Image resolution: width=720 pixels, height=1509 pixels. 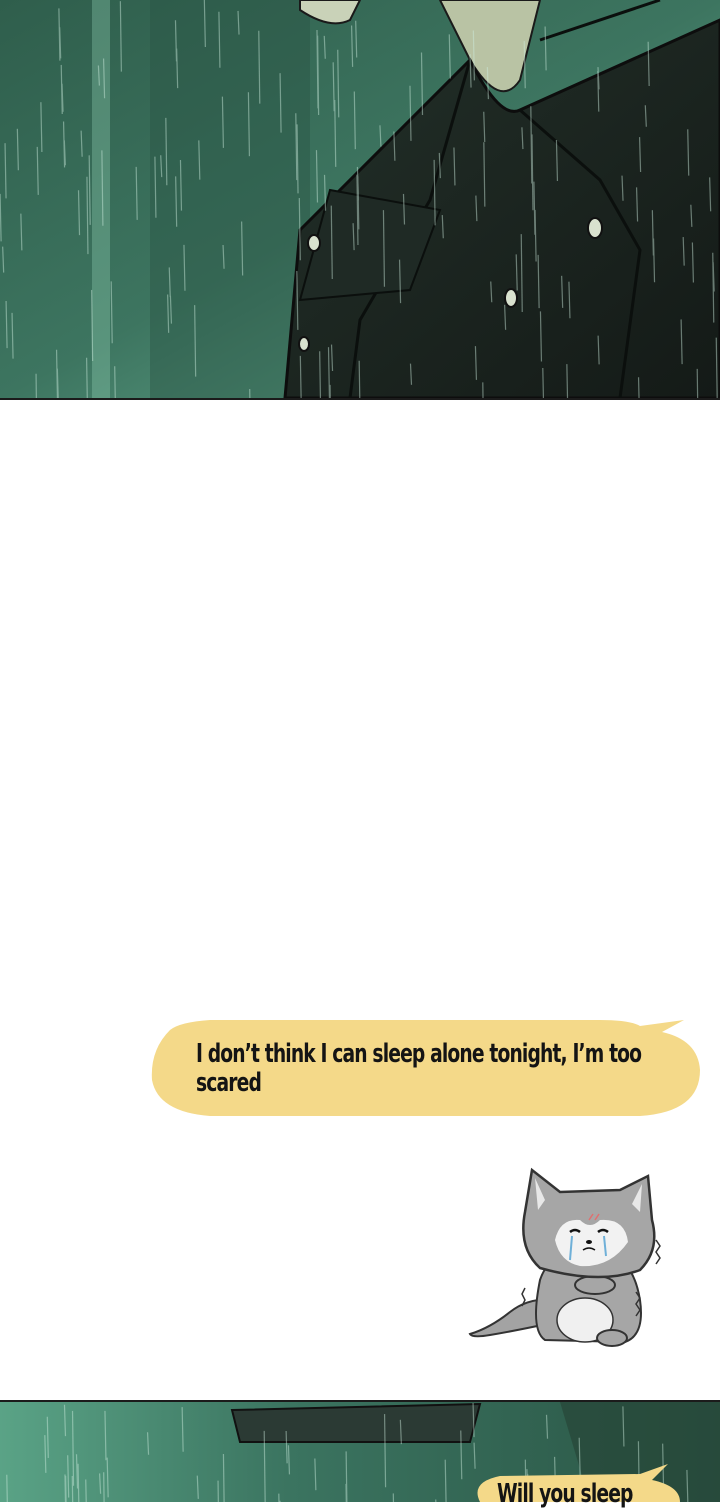 What do you see at coordinates (565, 1494) in the screenshot?
I see `speech-bubble-2-text: Will you sleep` at bounding box center [565, 1494].